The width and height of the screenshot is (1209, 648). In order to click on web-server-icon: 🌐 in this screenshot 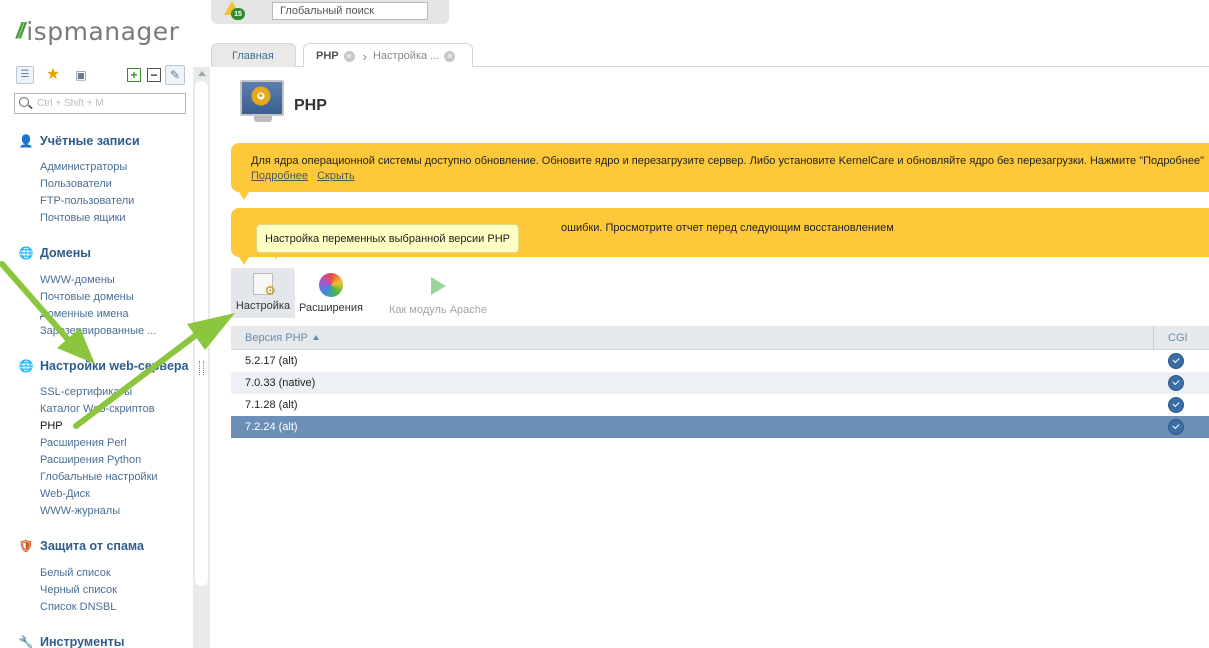, I will do `click(26, 366)`.